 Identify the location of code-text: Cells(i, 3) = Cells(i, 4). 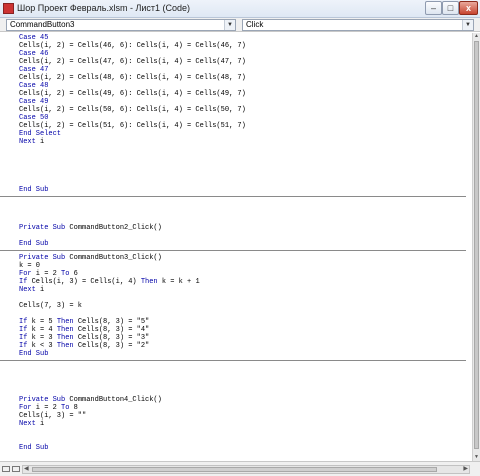
(84, 282).